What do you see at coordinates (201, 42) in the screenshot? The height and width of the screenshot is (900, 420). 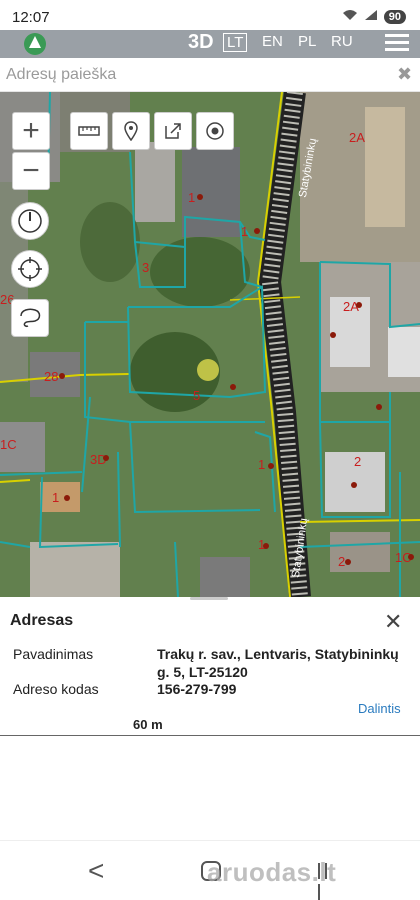 I see `mode-3d-toggle: 3D` at bounding box center [201, 42].